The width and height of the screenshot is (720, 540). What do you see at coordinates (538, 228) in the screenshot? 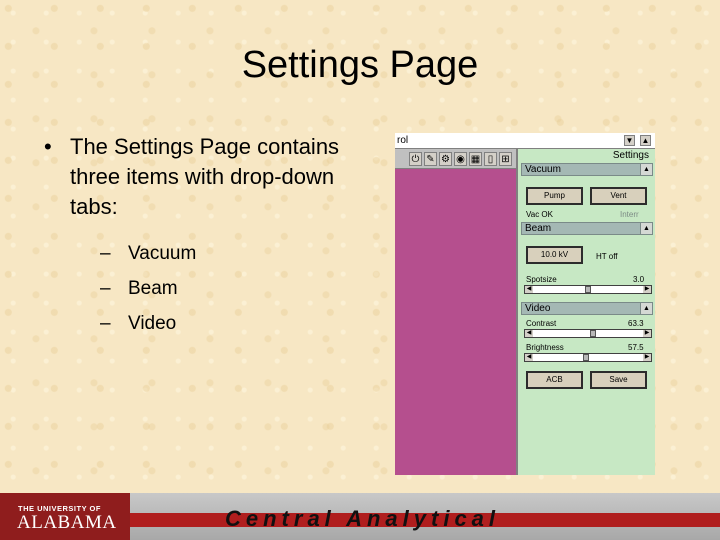
I see `section-title: Beam` at bounding box center [538, 228].